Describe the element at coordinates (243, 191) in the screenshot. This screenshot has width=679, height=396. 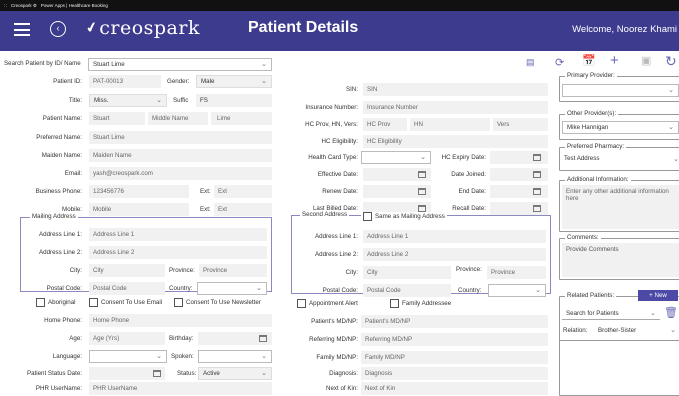
I see `business-ext-field: Ext` at that location.